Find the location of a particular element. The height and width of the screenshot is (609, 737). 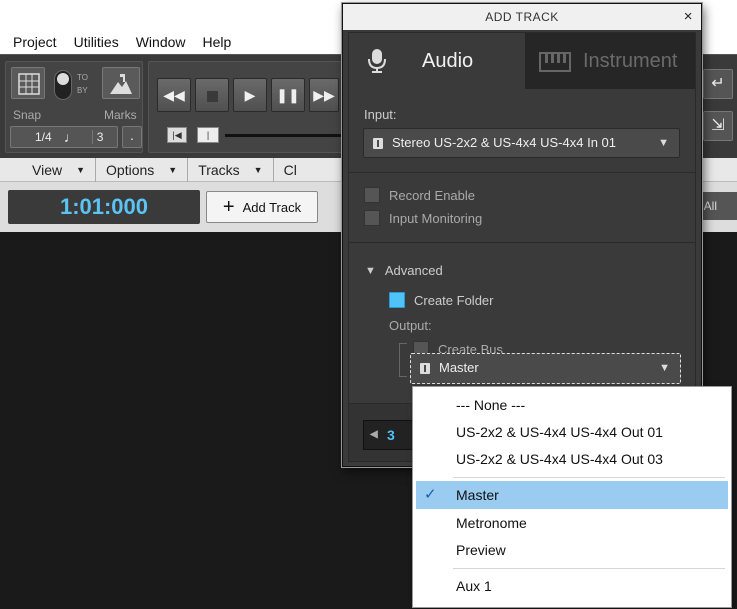

quantize-selector: 1/4 ♩ 3 is located at coordinates (64, 137).